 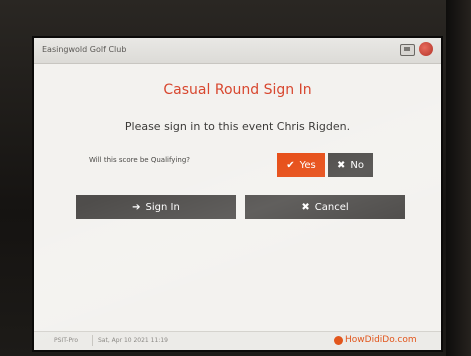 What do you see at coordinates (458, 178) in the screenshot?
I see `bezel-edge` at bounding box center [458, 178].